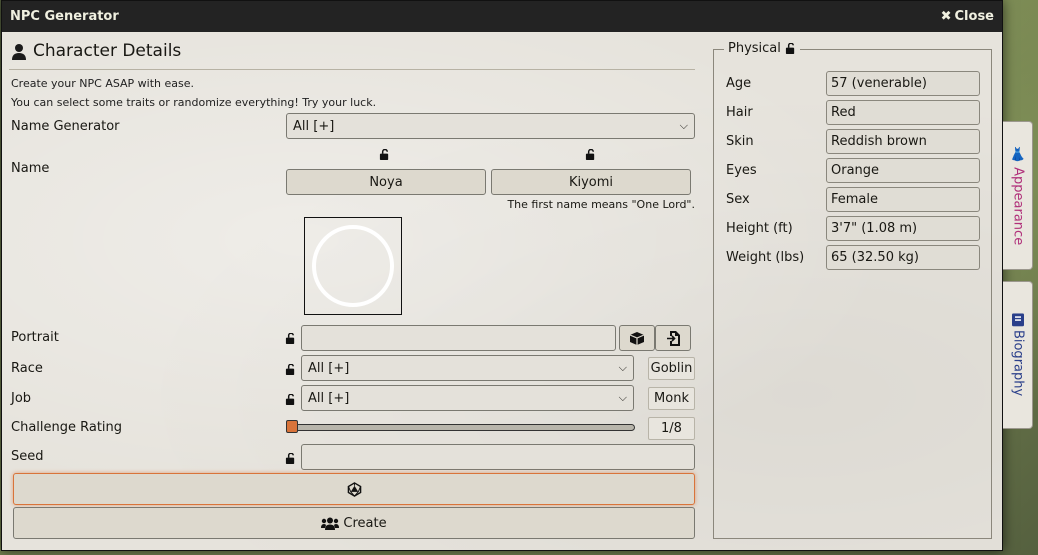 The height and width of the screenshot is (555, 1038). What do you see at coordinates (759, 228) in the screenshot?
I see `physical-label: Height (ft)` at bounding box center [759, 228].